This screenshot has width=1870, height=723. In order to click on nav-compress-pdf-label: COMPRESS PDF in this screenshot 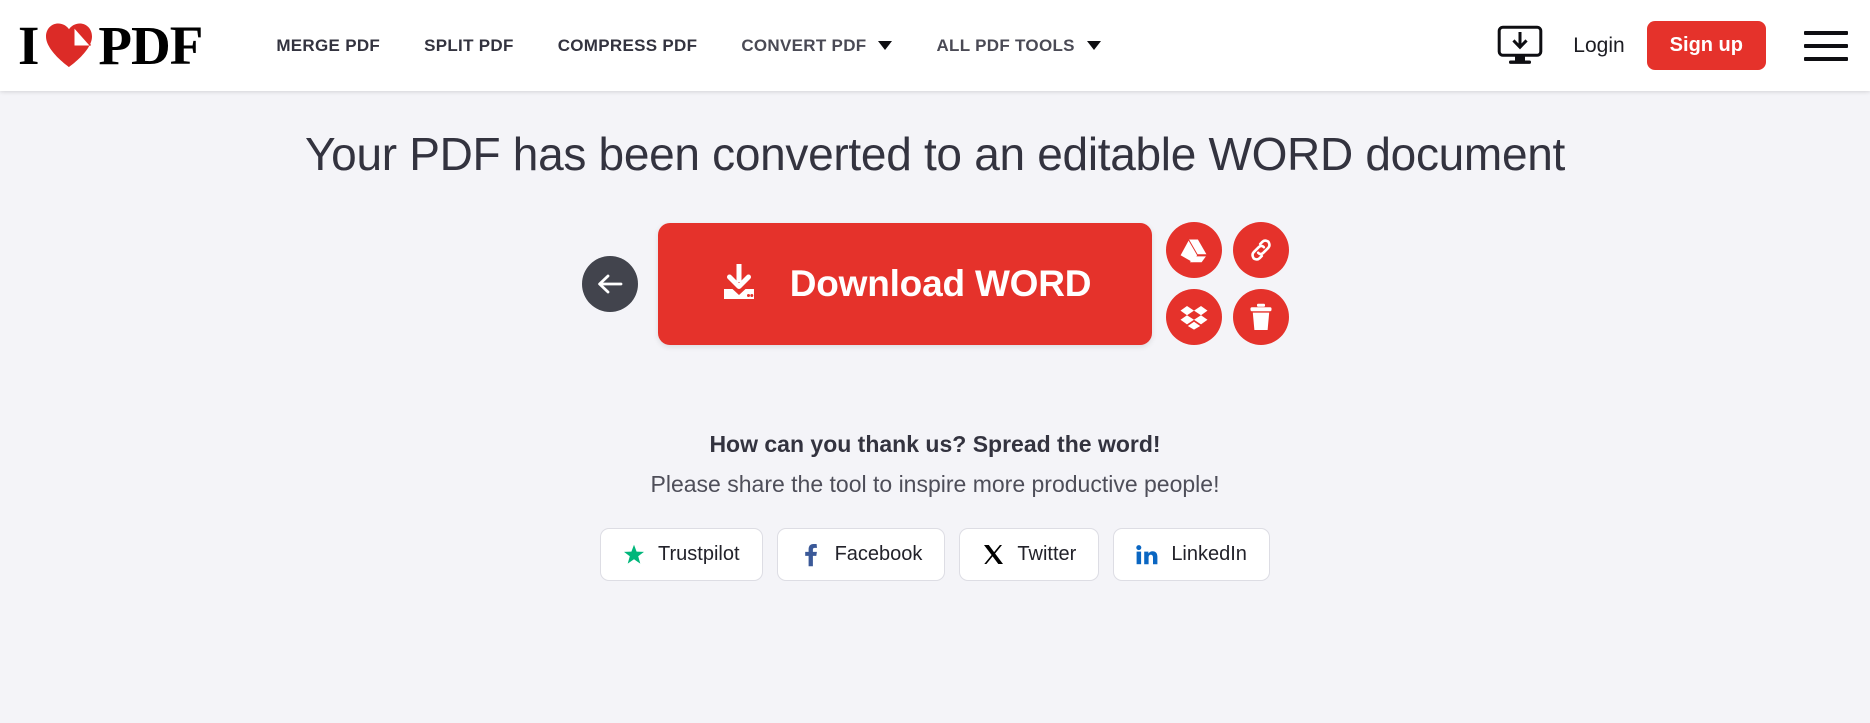, I will do `click(627, 45)`.